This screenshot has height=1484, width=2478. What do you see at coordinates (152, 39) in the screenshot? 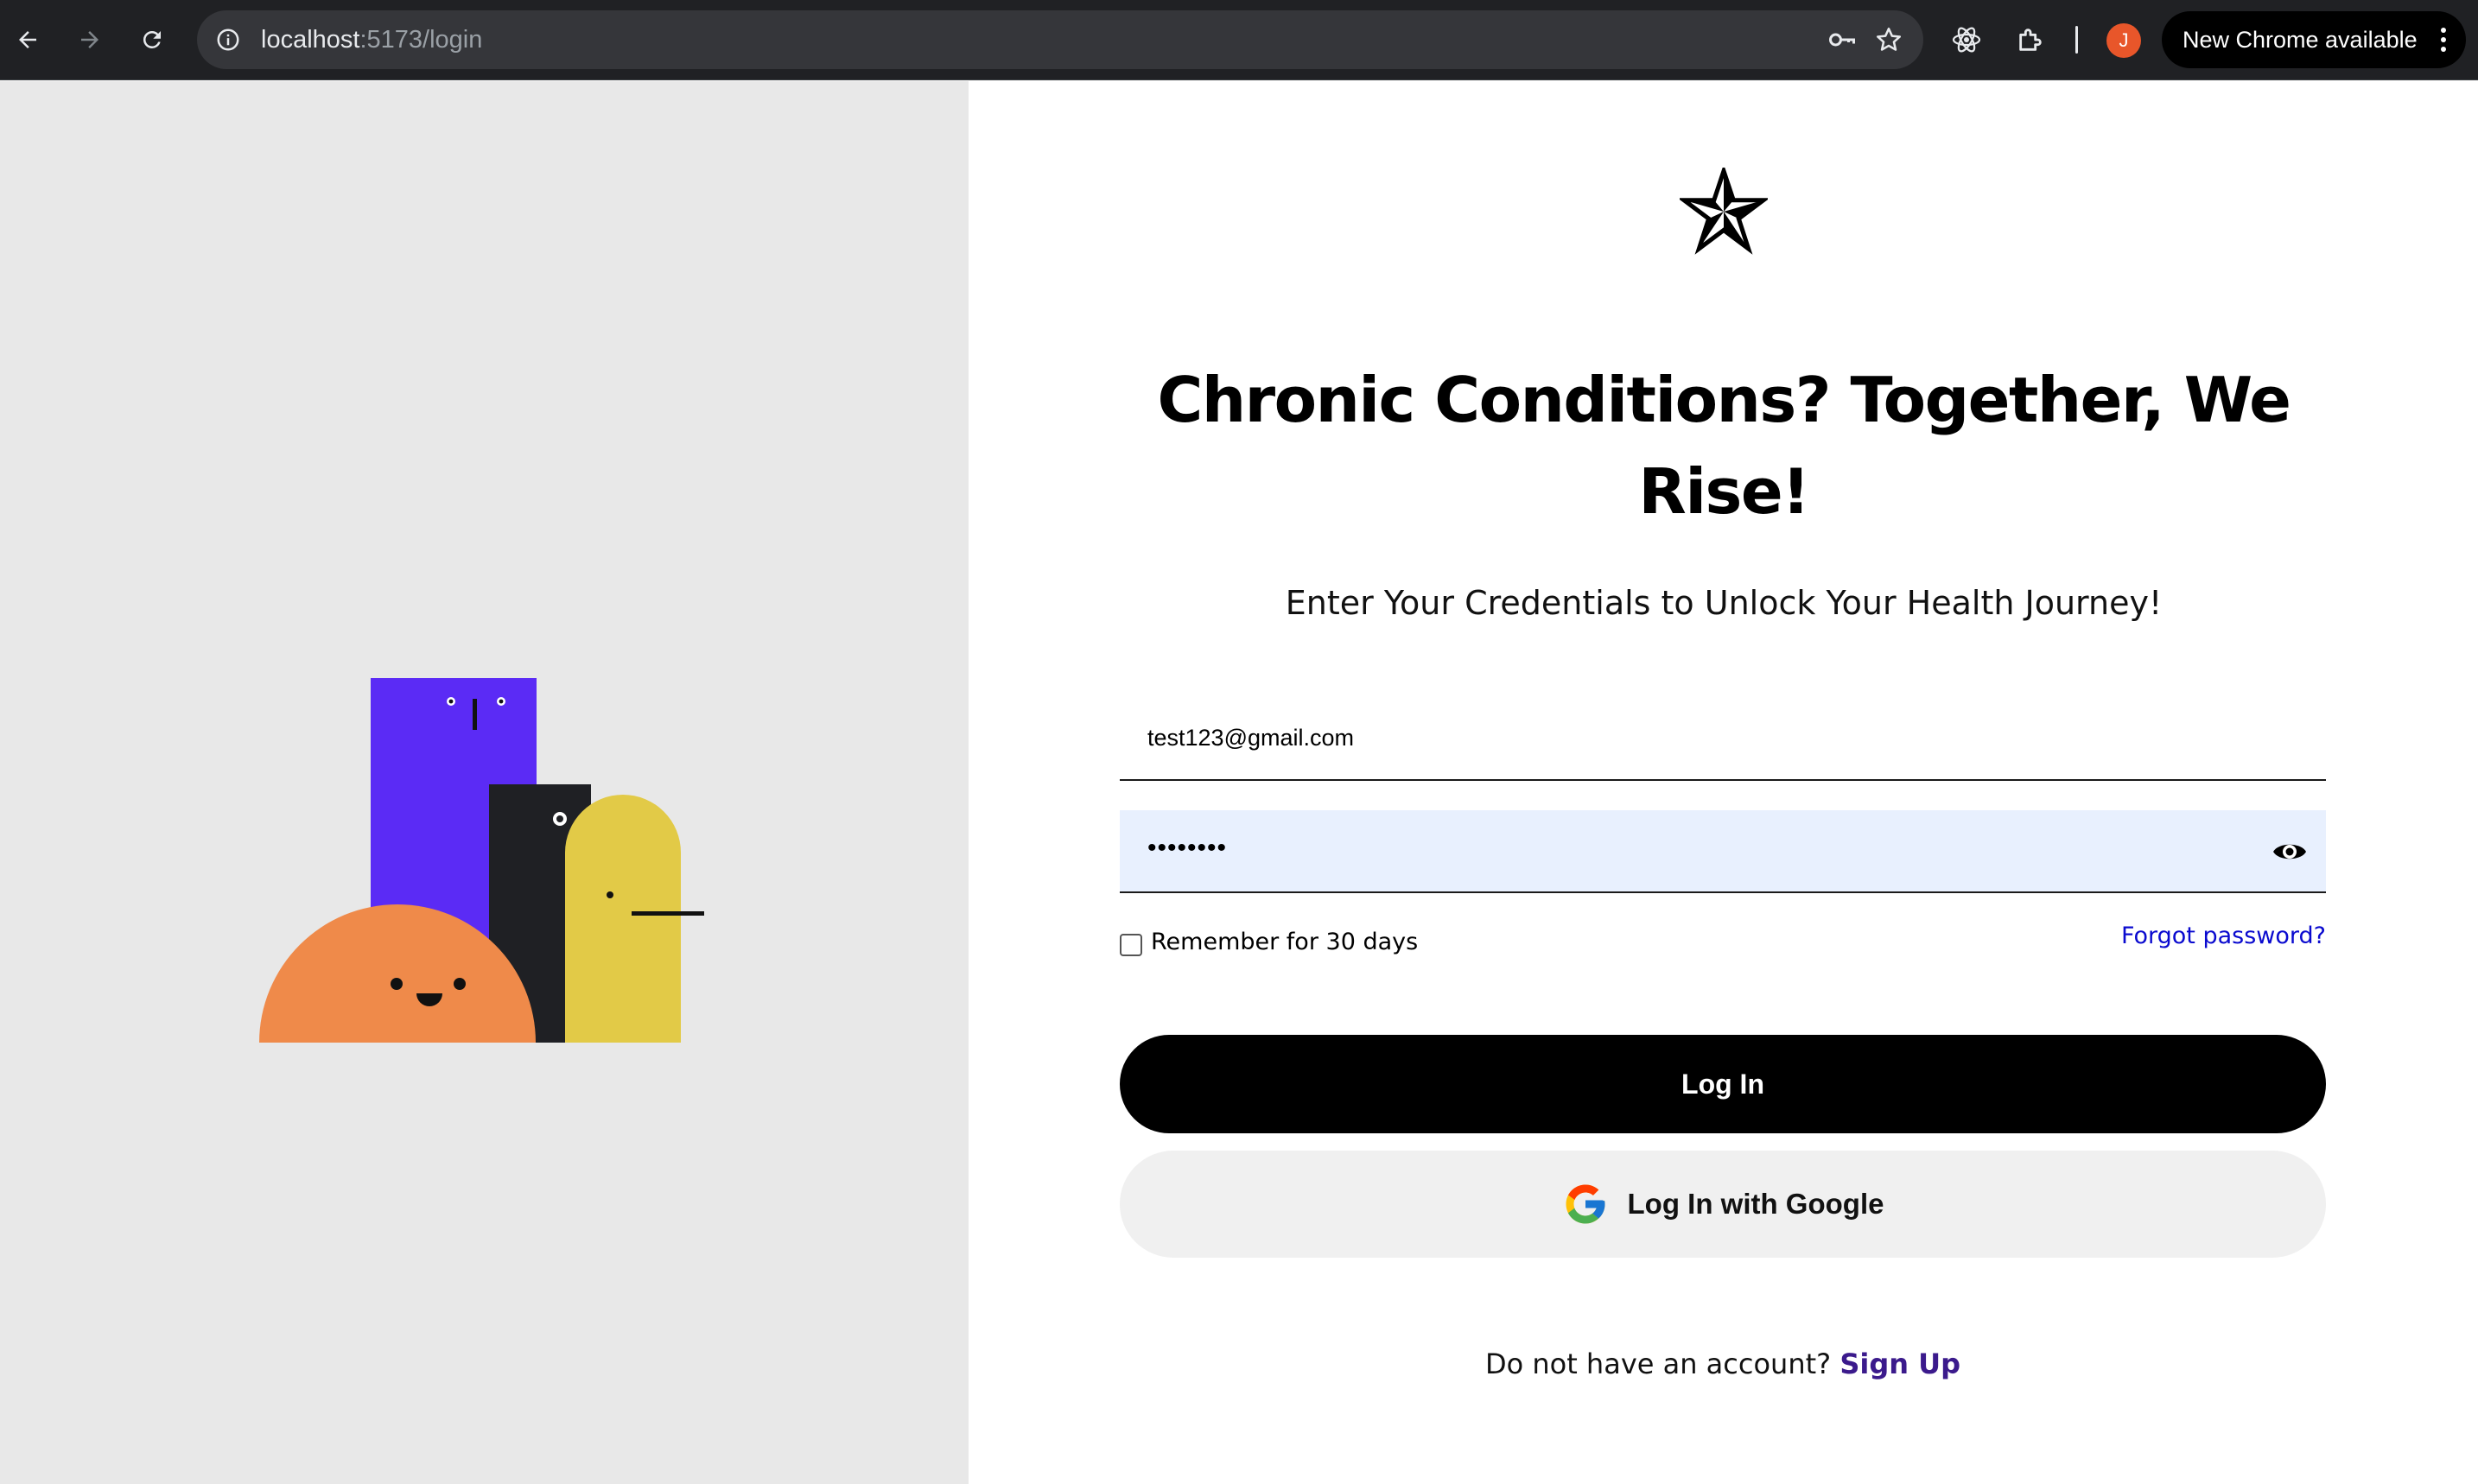
I see `reload-icon` at bounding box center [152, 39].